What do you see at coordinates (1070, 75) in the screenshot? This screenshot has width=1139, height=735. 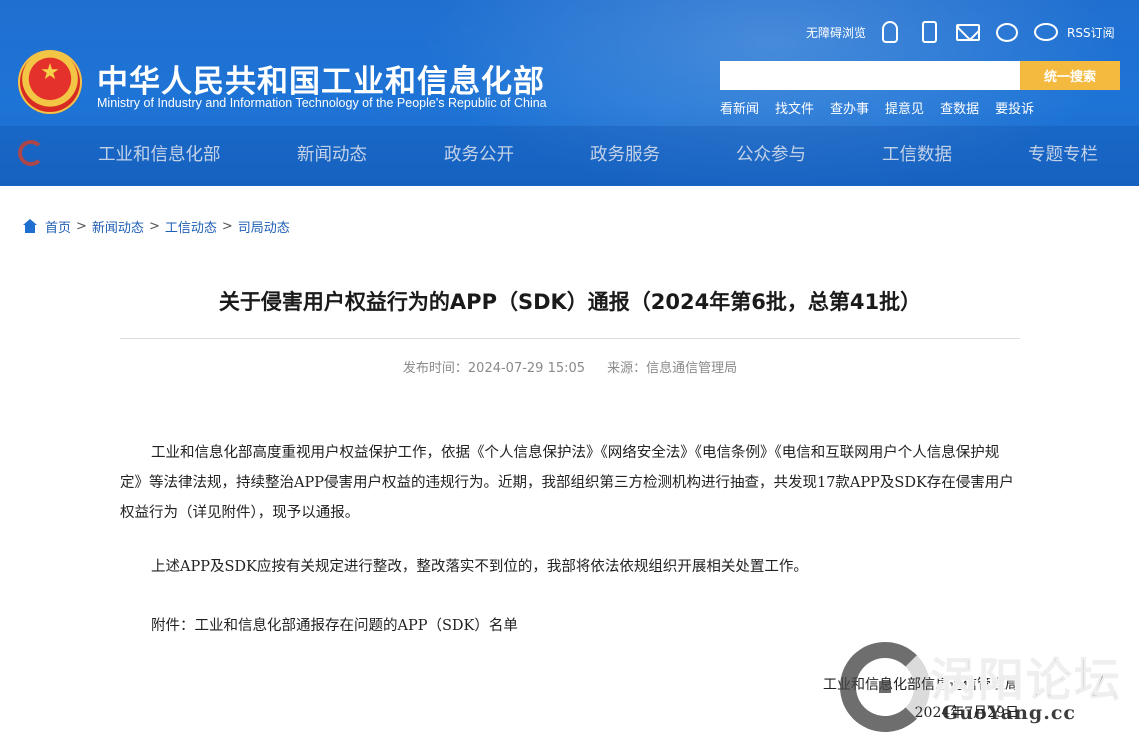 I see `search-button: 统一搜索` at bounding box center [1070, 75].